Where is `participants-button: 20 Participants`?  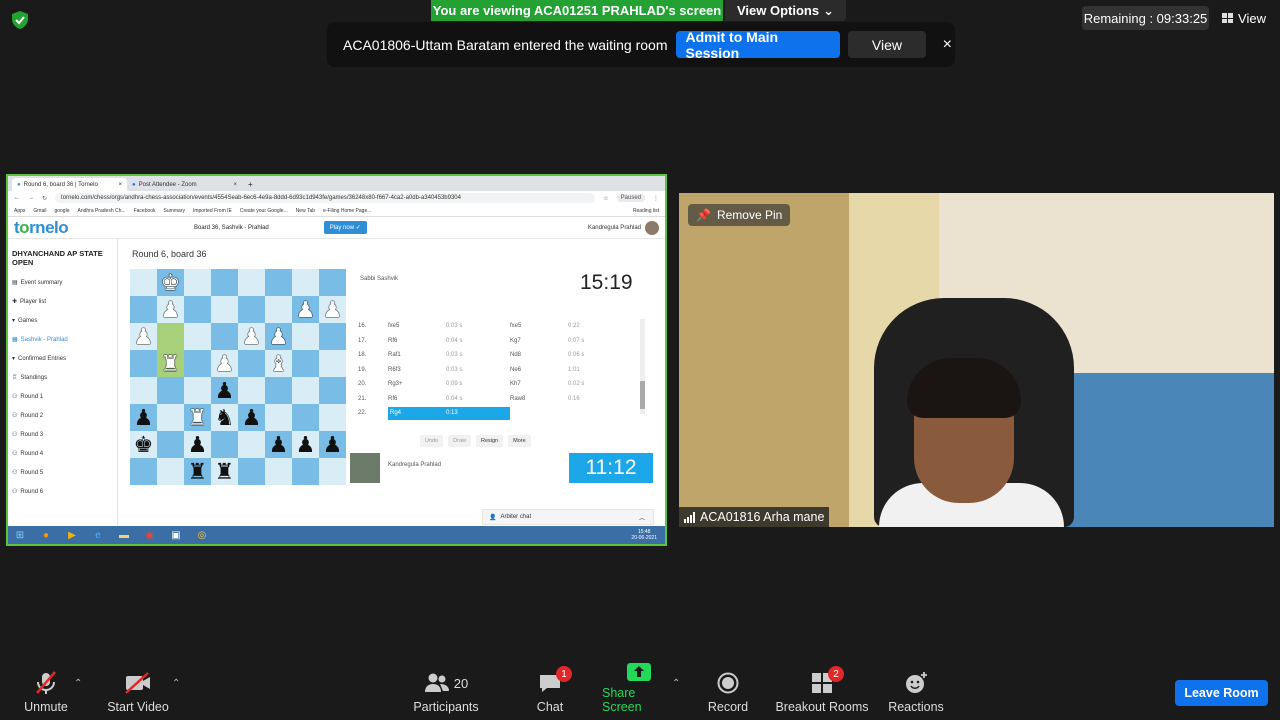
participants-button: 20 Participants is located at coordinates (446, 692).